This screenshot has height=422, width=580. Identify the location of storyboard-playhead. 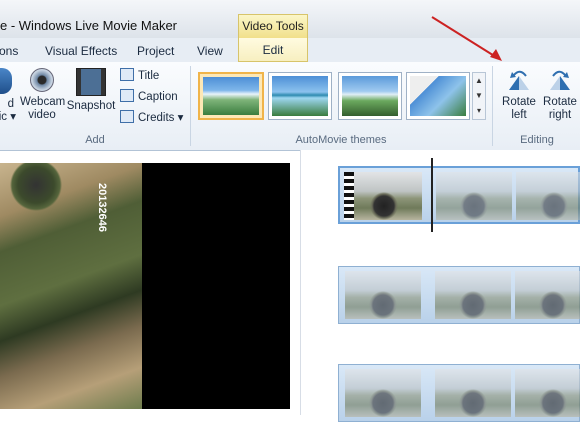
(432, 195).